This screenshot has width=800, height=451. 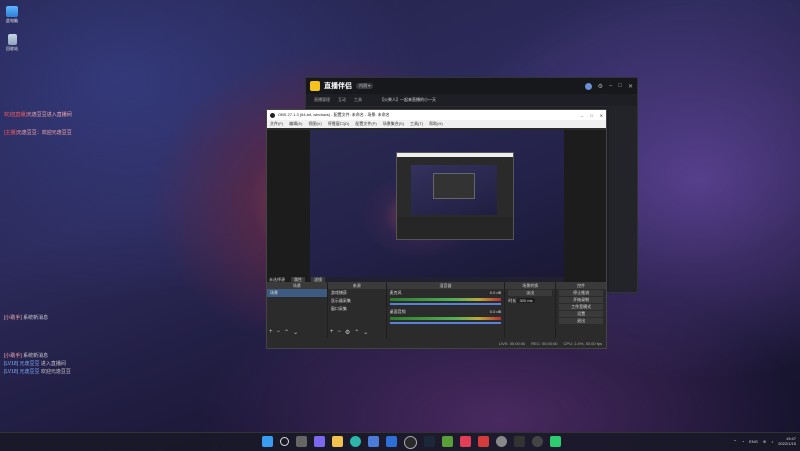 I want to click on search-icon, so click(x=284, y=441).